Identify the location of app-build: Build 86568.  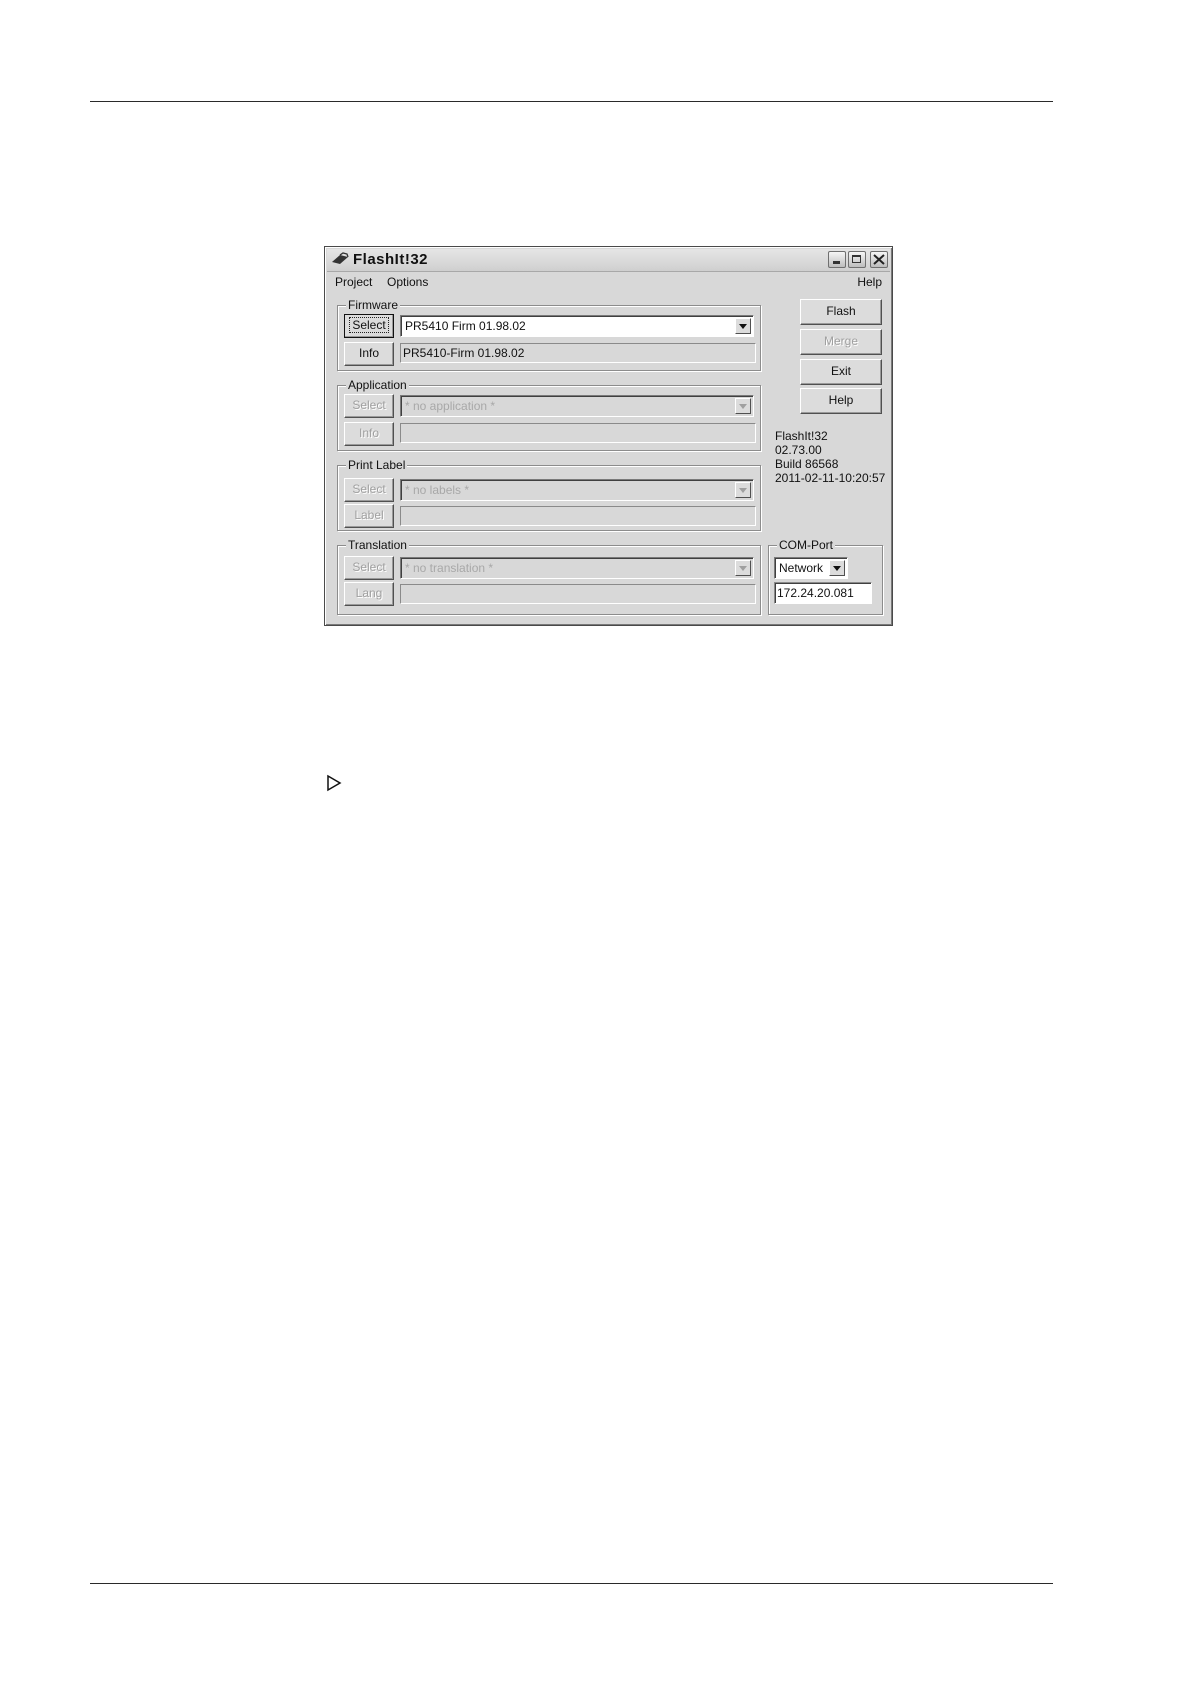
(807, 464).